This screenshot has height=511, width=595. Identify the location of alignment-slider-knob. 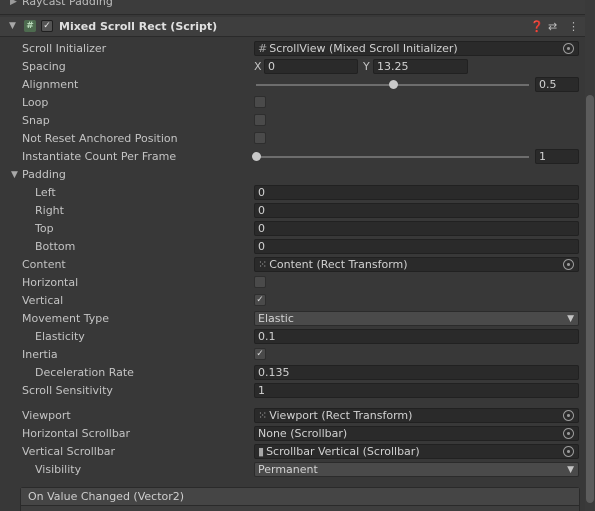
(393, 84).